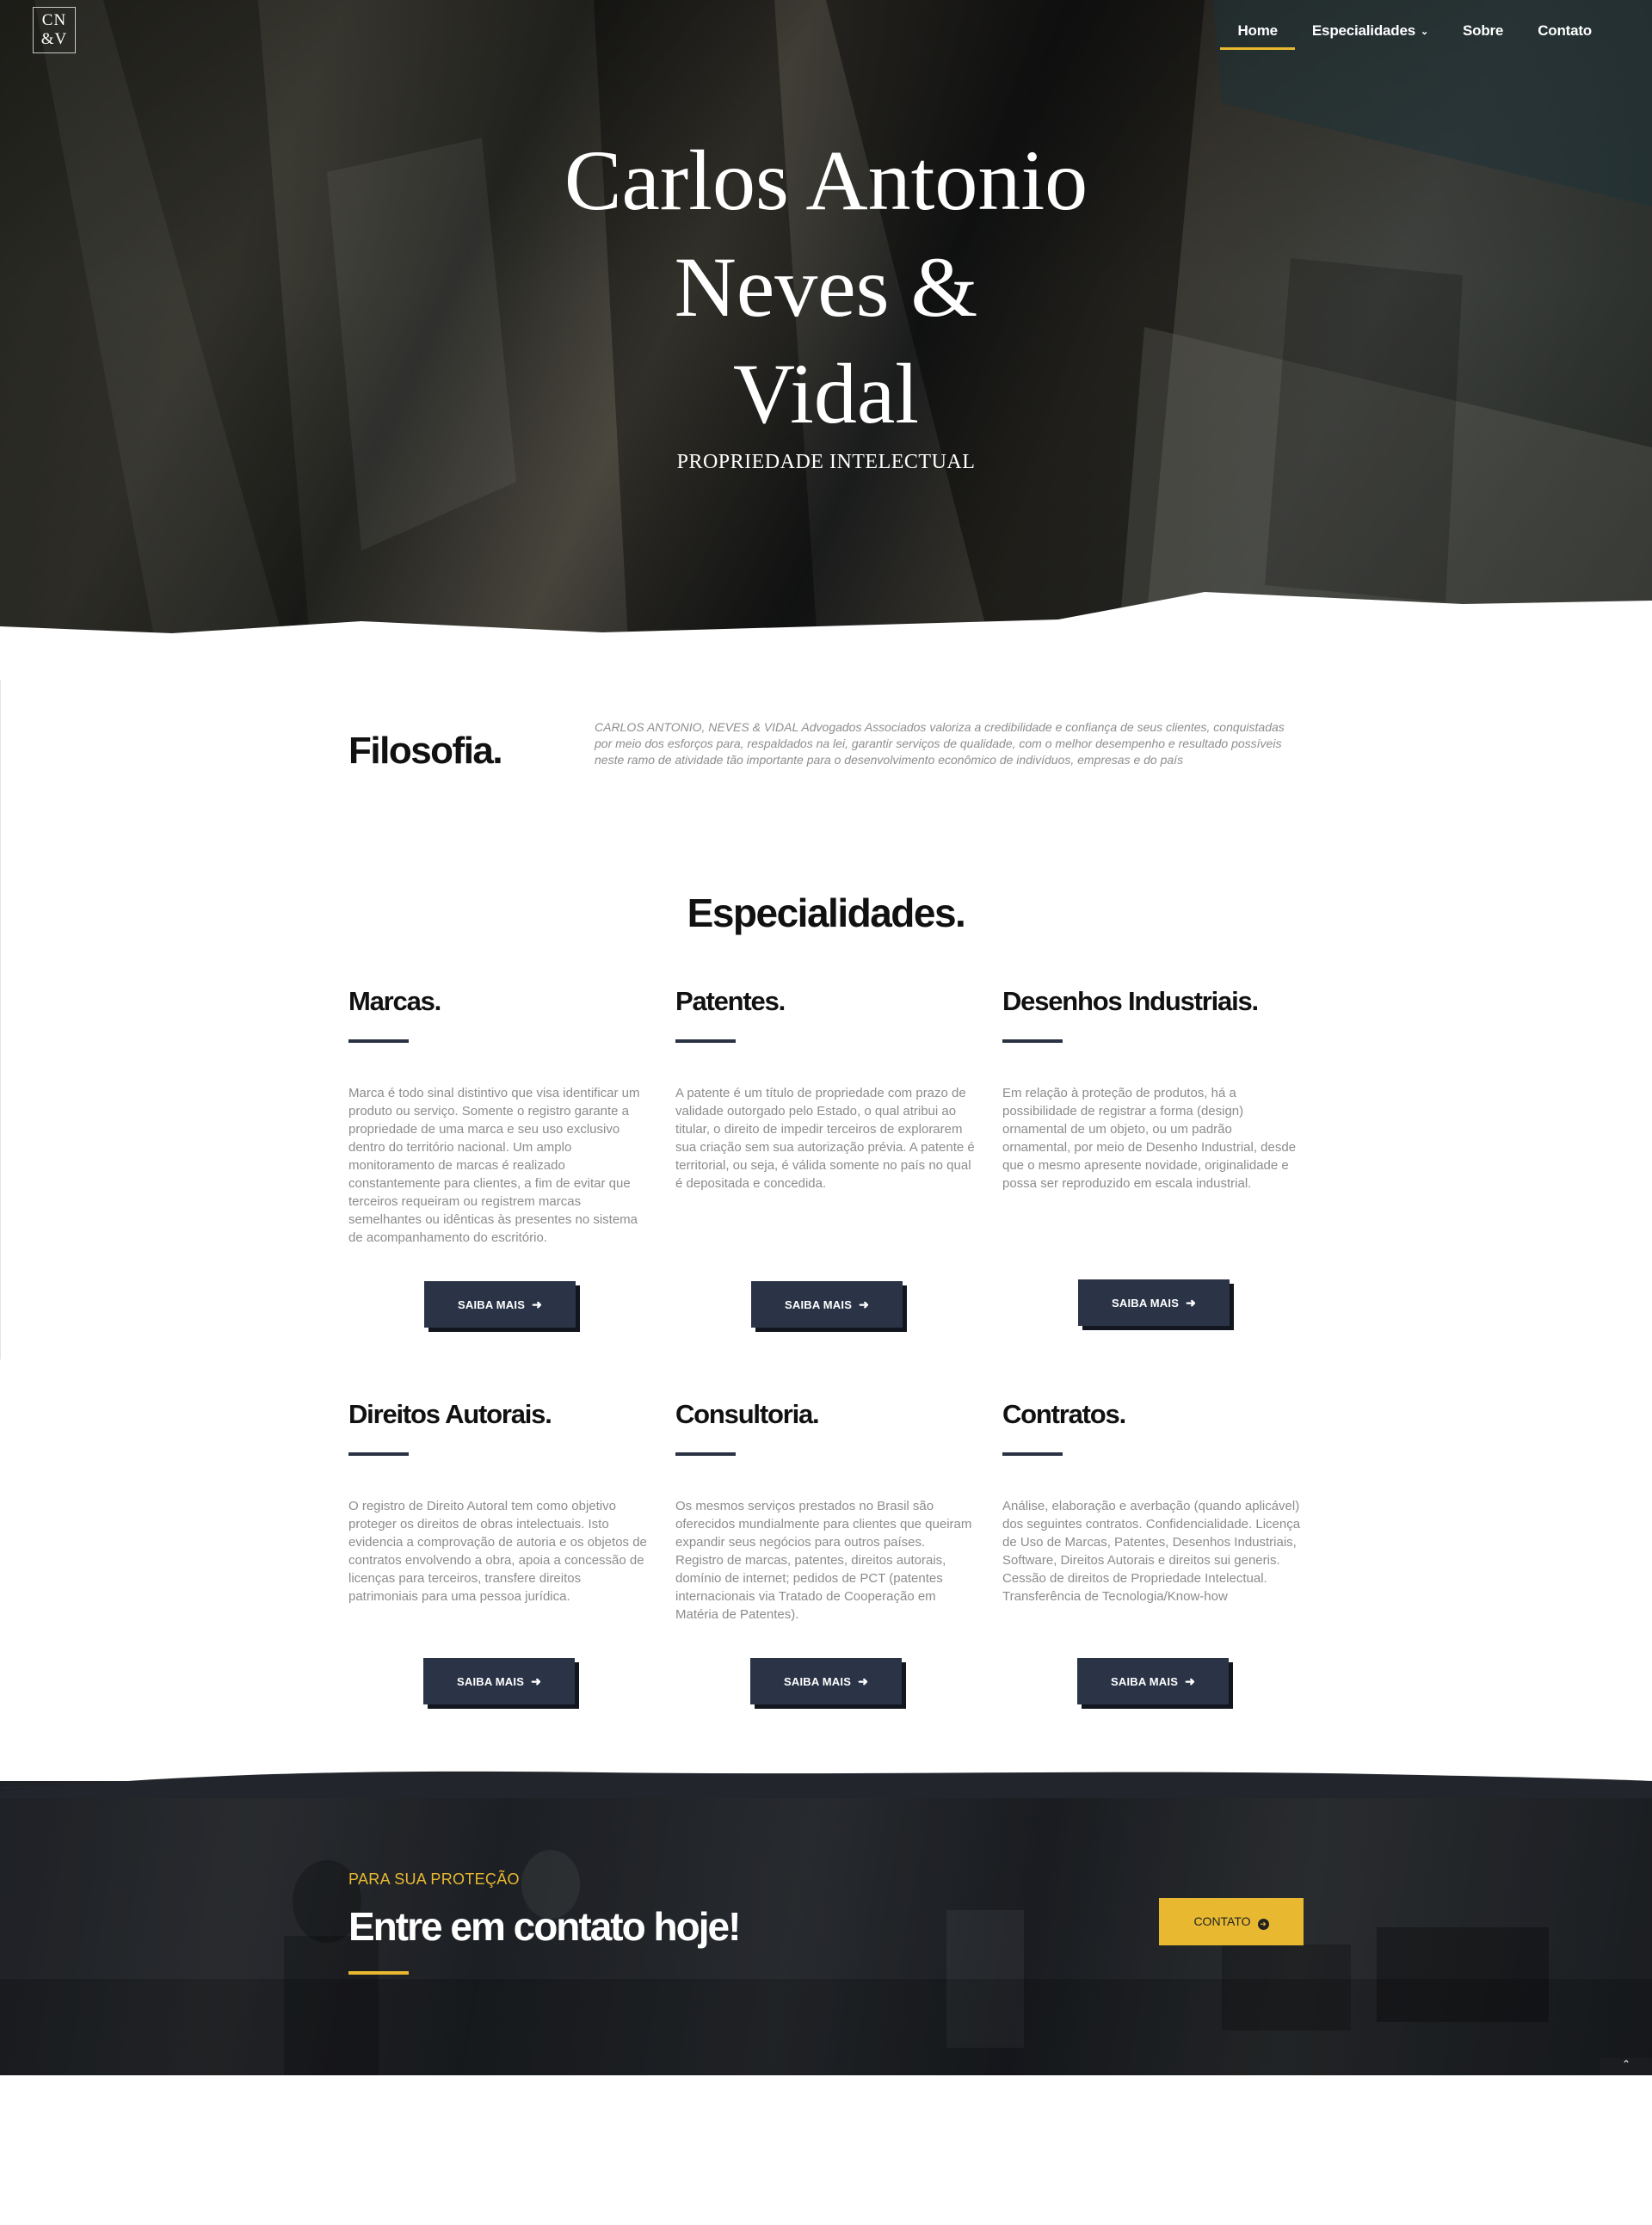 The image size is (1652, 2225). What do you see at coordinates (54, 39) in the screenshot?
I see `logo-line-2: &V` at bounding box center [54, 39].